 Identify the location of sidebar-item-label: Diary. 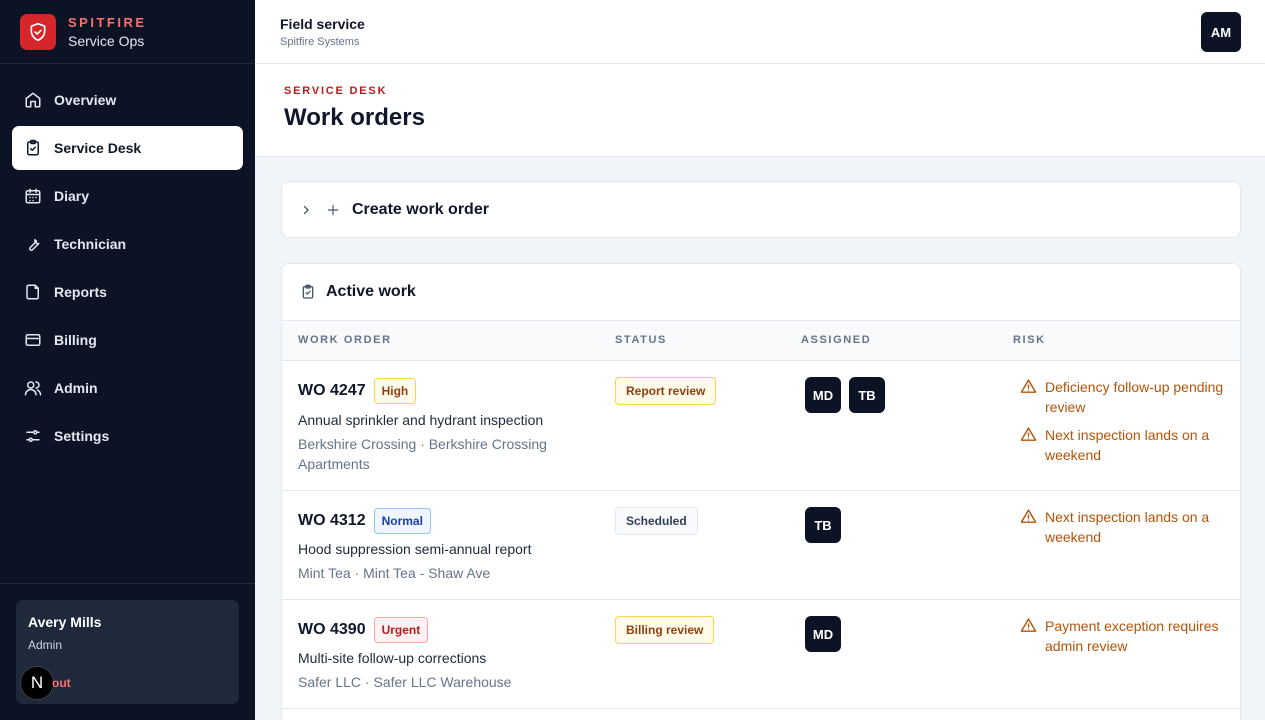
(72, 196).